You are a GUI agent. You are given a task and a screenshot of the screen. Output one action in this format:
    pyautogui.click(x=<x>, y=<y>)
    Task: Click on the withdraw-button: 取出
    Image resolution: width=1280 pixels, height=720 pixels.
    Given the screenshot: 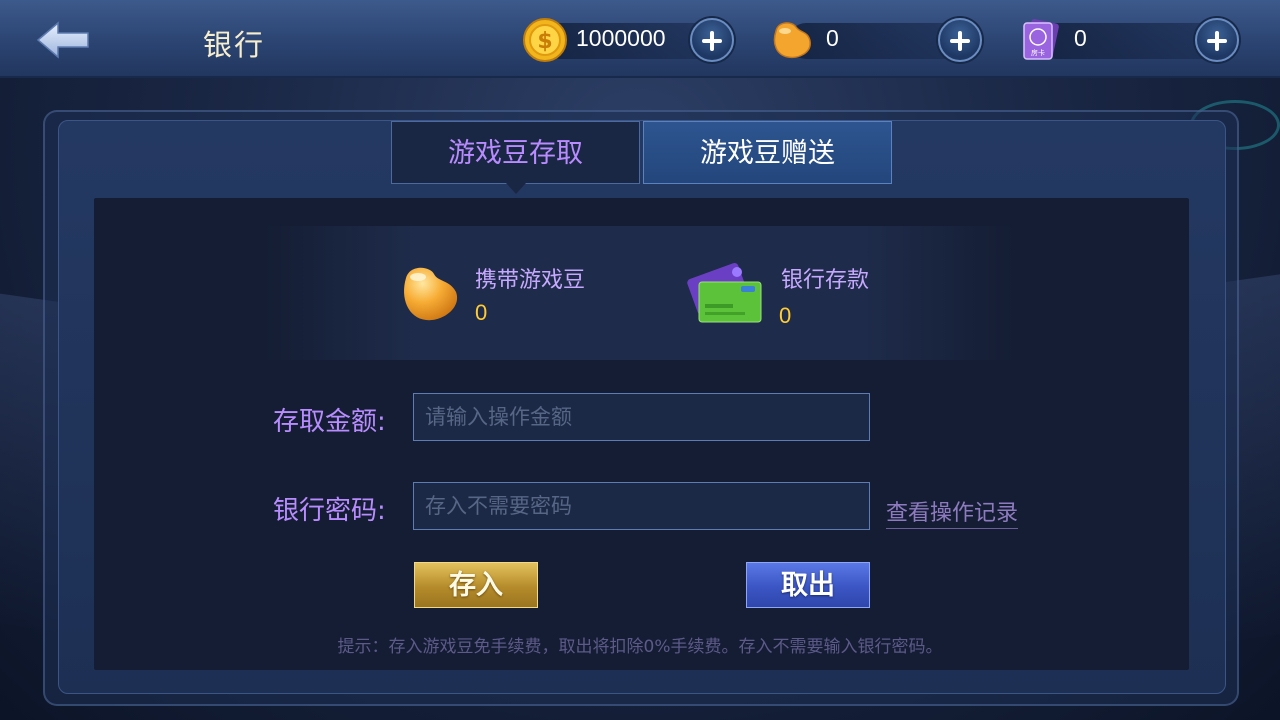 What is the action you would take?
    pyautogui.click(x=808, y=585)
    